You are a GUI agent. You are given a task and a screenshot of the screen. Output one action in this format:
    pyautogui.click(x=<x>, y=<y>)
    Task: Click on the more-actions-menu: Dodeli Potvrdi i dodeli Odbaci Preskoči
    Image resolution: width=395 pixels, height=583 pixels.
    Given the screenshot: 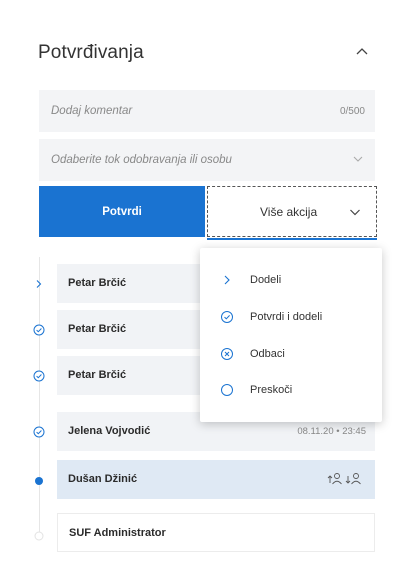 What is the action you would take?
    pyautogui.click(x=291, y=335)
    